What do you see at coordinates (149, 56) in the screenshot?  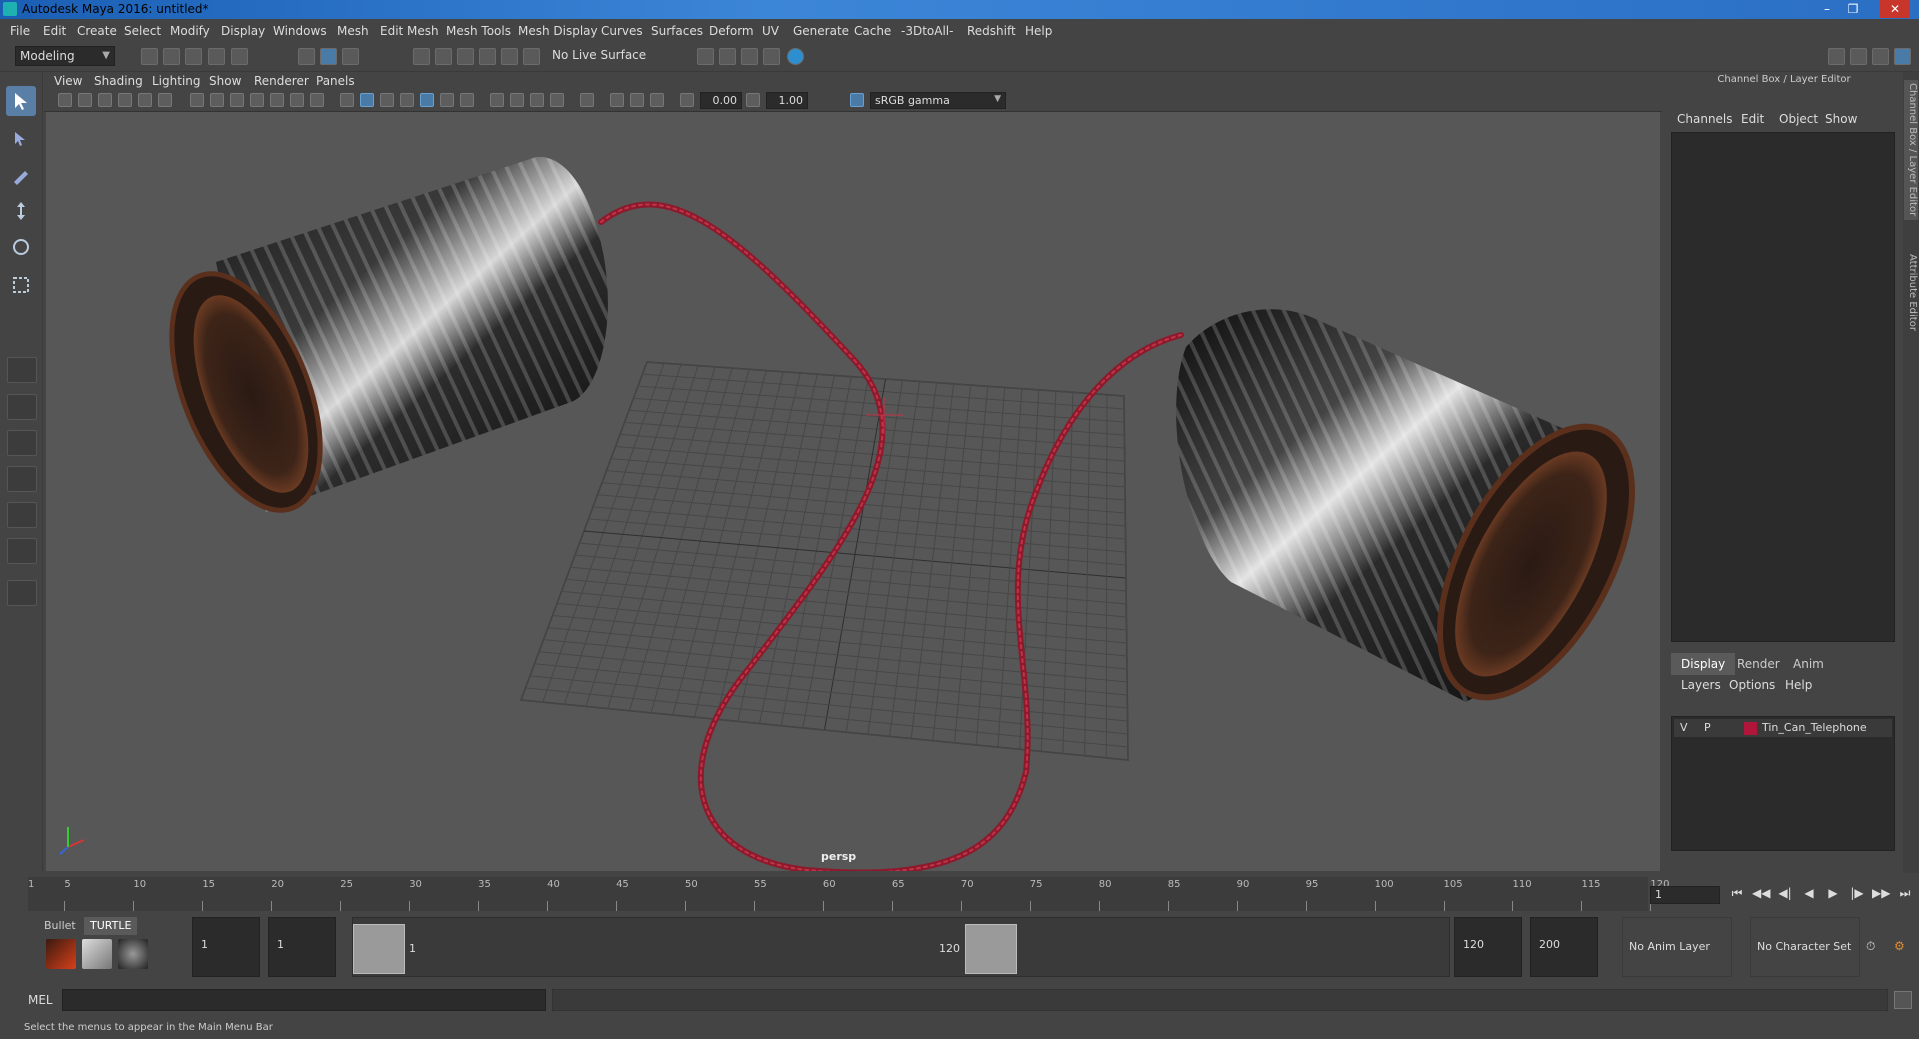 I see `new-scene-icon` at bounding box center [149, 56].